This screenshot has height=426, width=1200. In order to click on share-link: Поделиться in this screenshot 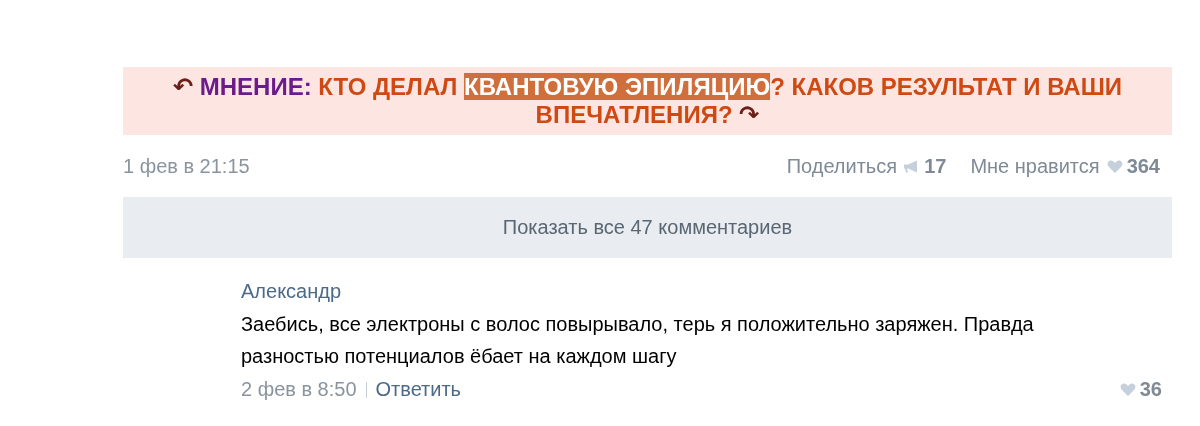, I will do `click(842, 166)`.